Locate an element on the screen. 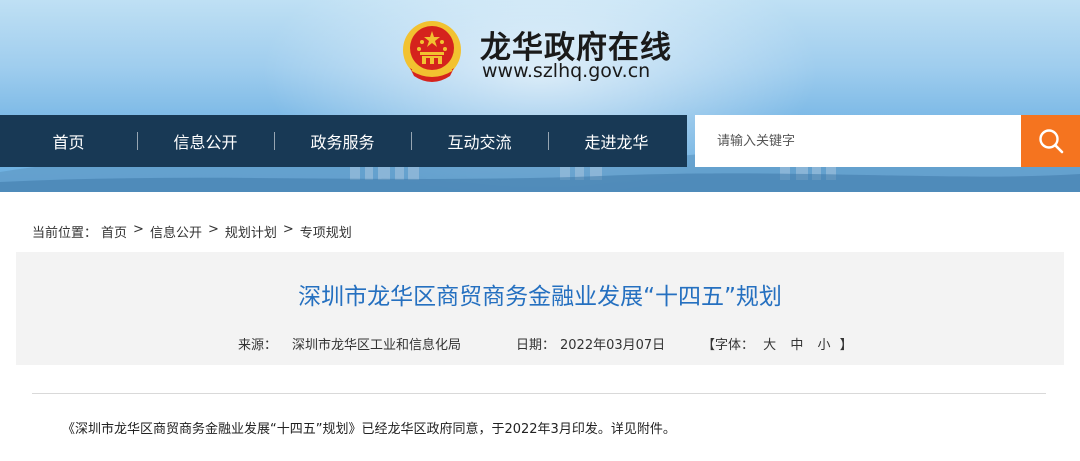  search-input is located at coordinates (858, 141).